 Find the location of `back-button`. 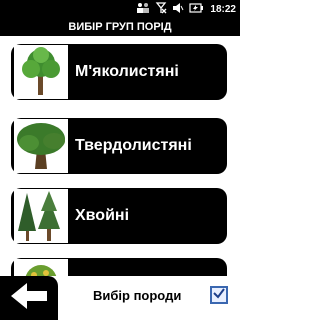

back-button is located at coordinates (29, 298).